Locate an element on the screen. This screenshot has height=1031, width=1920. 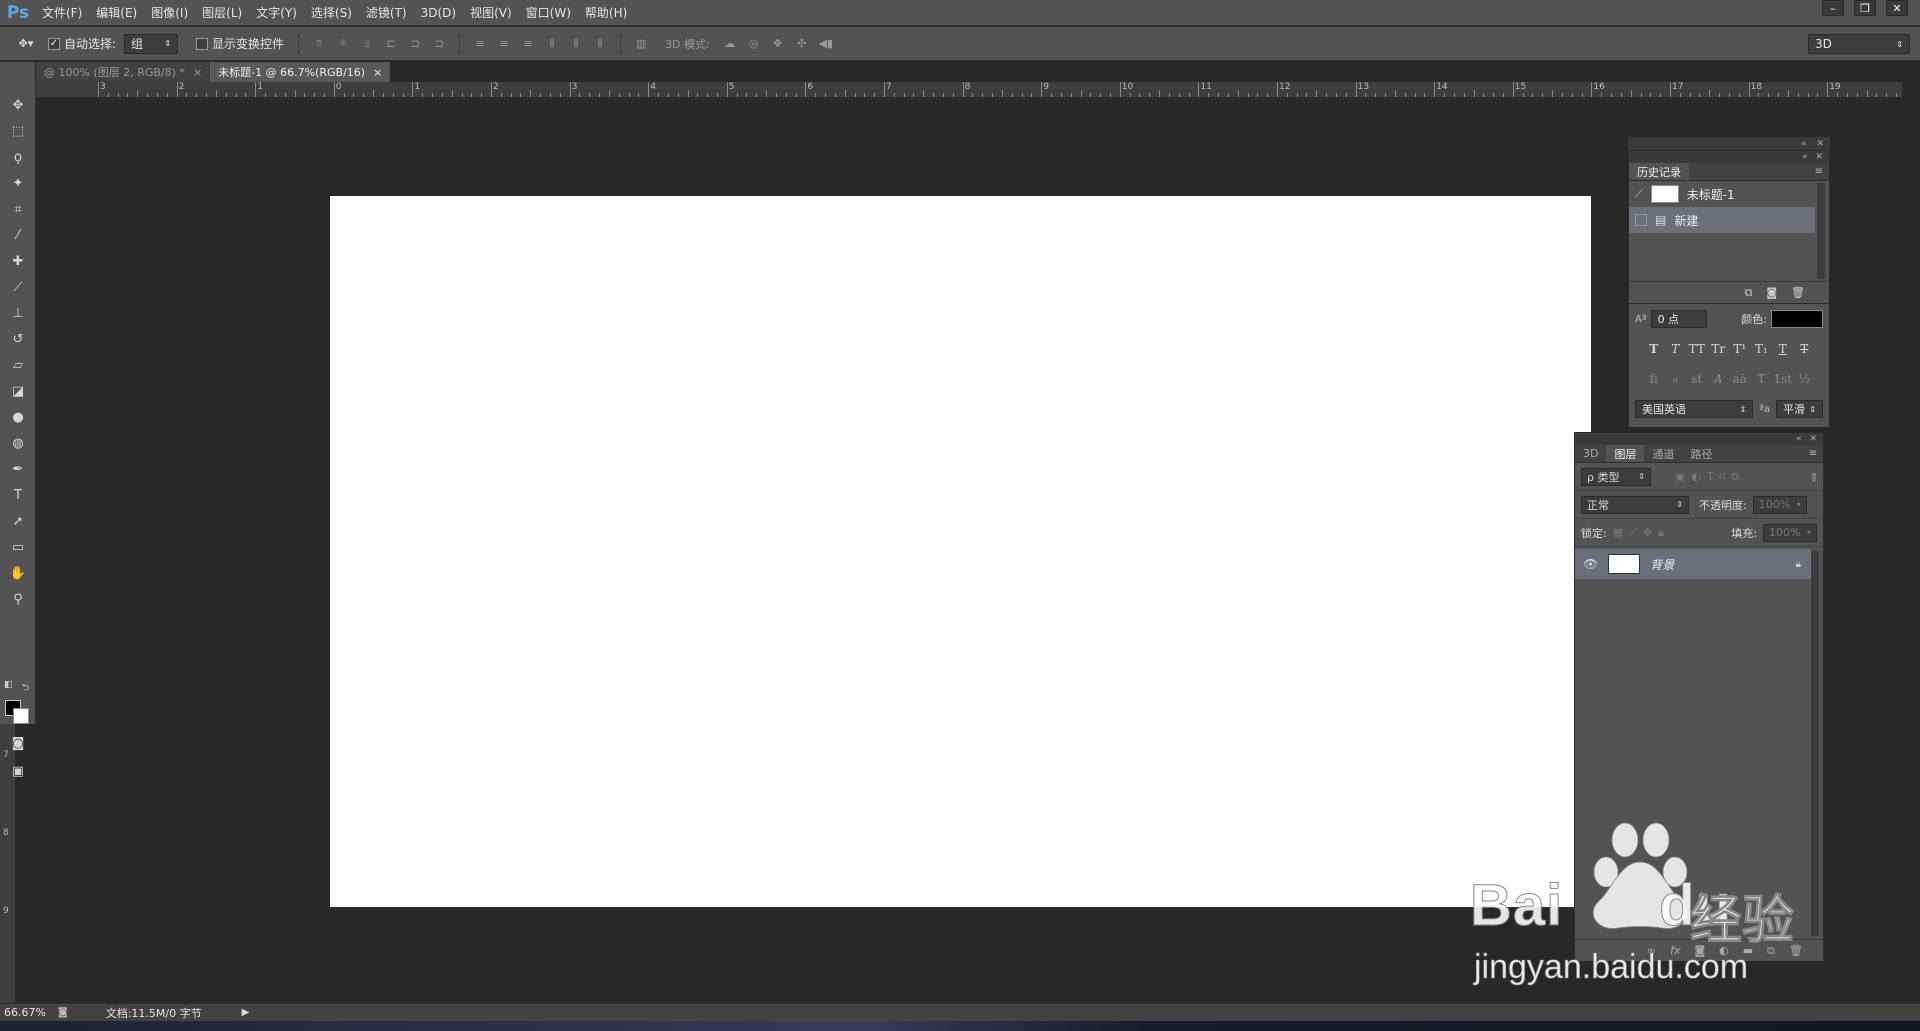
menu-edit: 编辑(E) is located at coordinates (116, 12).